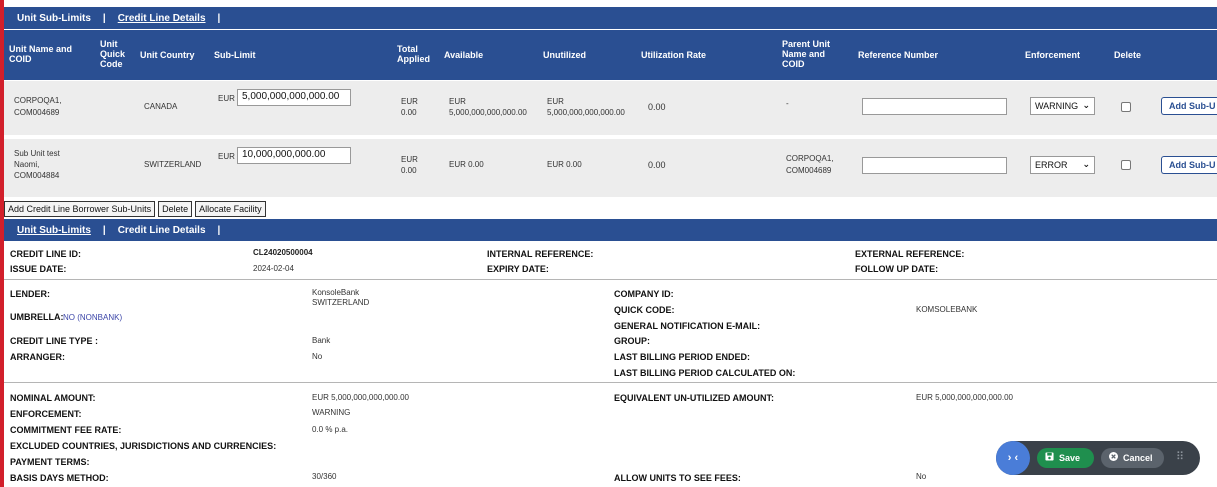 The image size is (1217, 487). What do you see at coordinates (283, 252) in the screenshot?
I see `credit-line-id-value: CL24020500004` at bounding box center [283, 252].